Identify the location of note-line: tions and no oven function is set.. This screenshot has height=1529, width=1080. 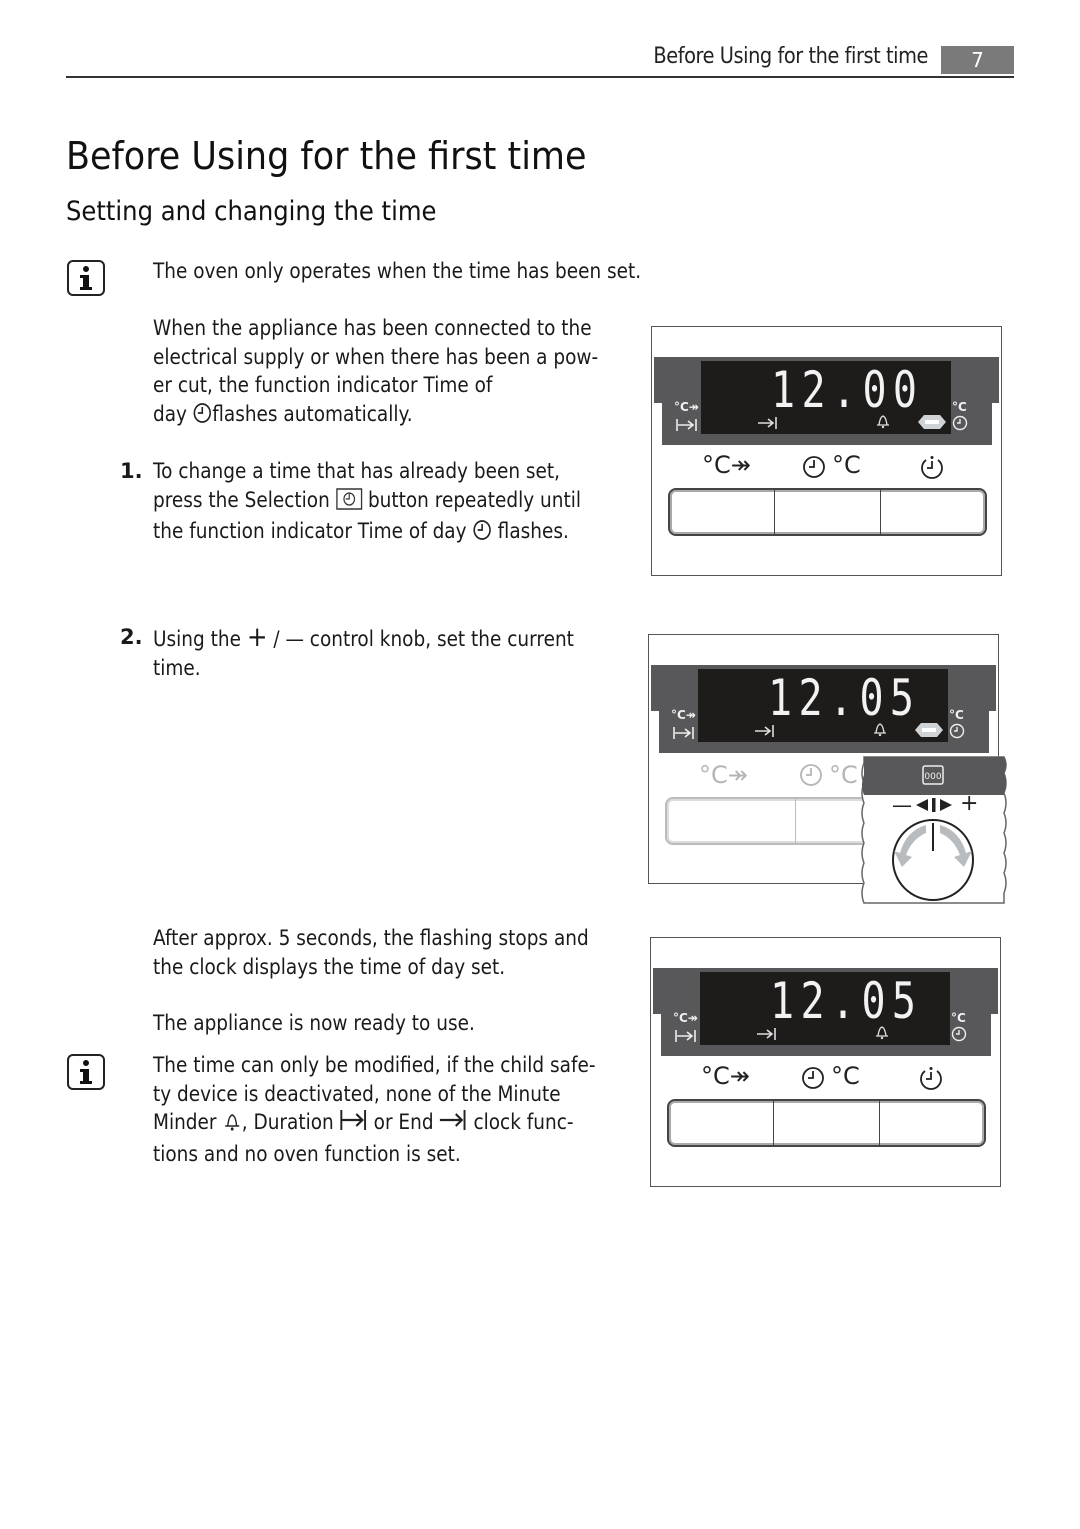
(307, 1153).